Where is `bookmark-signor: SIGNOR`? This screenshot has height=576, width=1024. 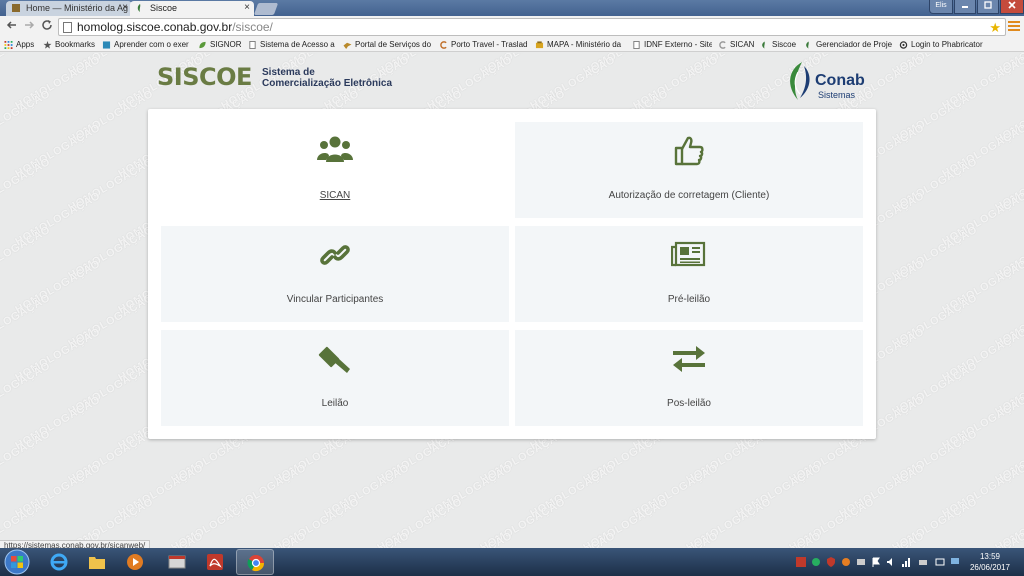 bookmark-signor: SIGNOR is located at coordinates (220, 45).